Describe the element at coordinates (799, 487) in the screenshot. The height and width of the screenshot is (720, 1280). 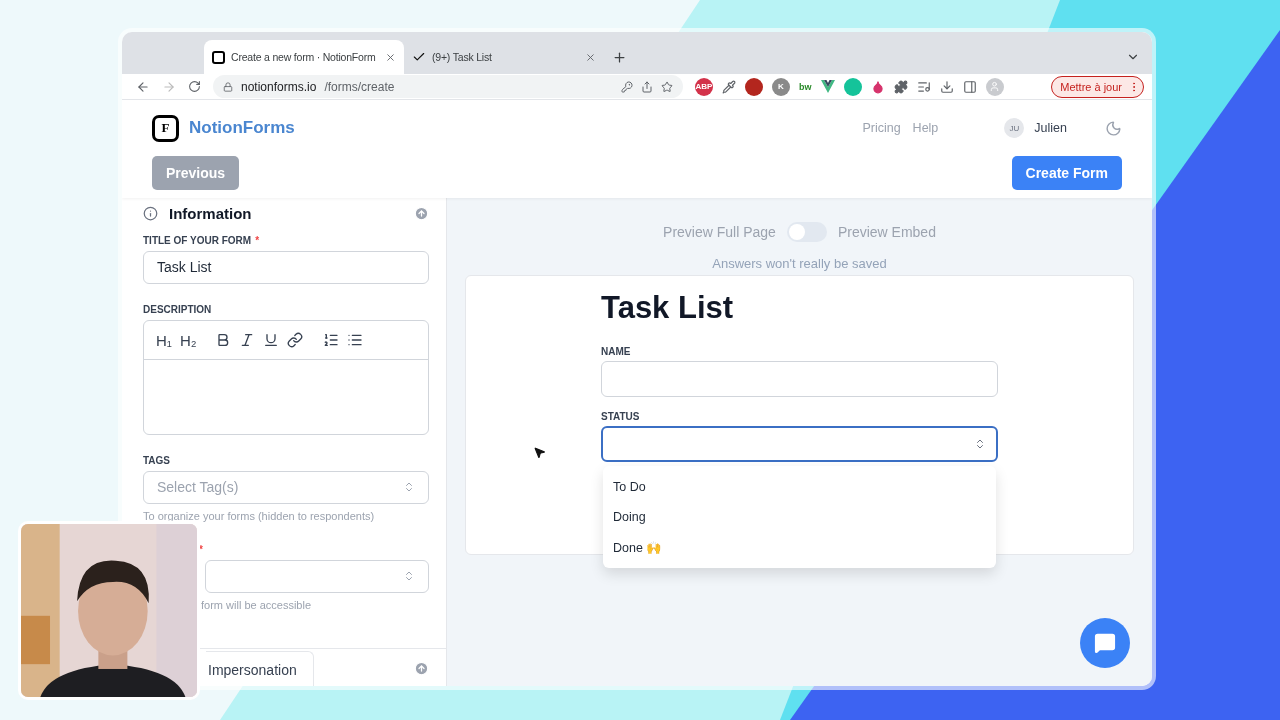
I see `dropdown-option: To Do` at that location.